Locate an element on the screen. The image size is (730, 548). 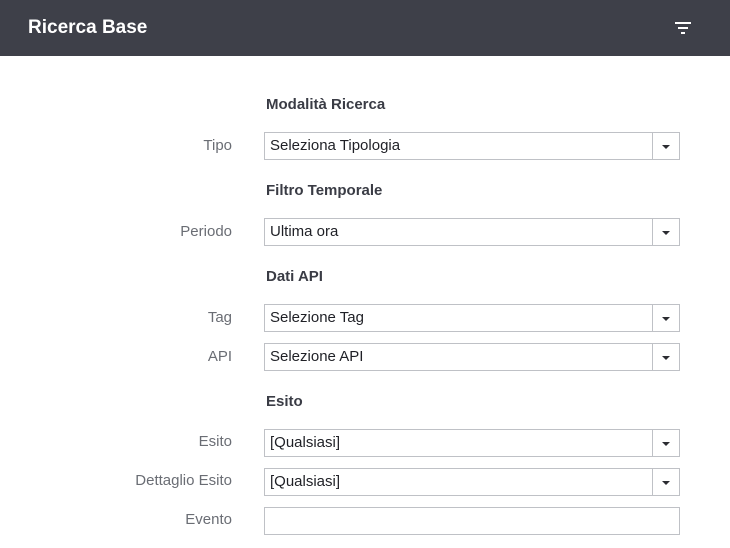
tipo-select: Seleziona Tipologia is located at coordinates (472, 146).